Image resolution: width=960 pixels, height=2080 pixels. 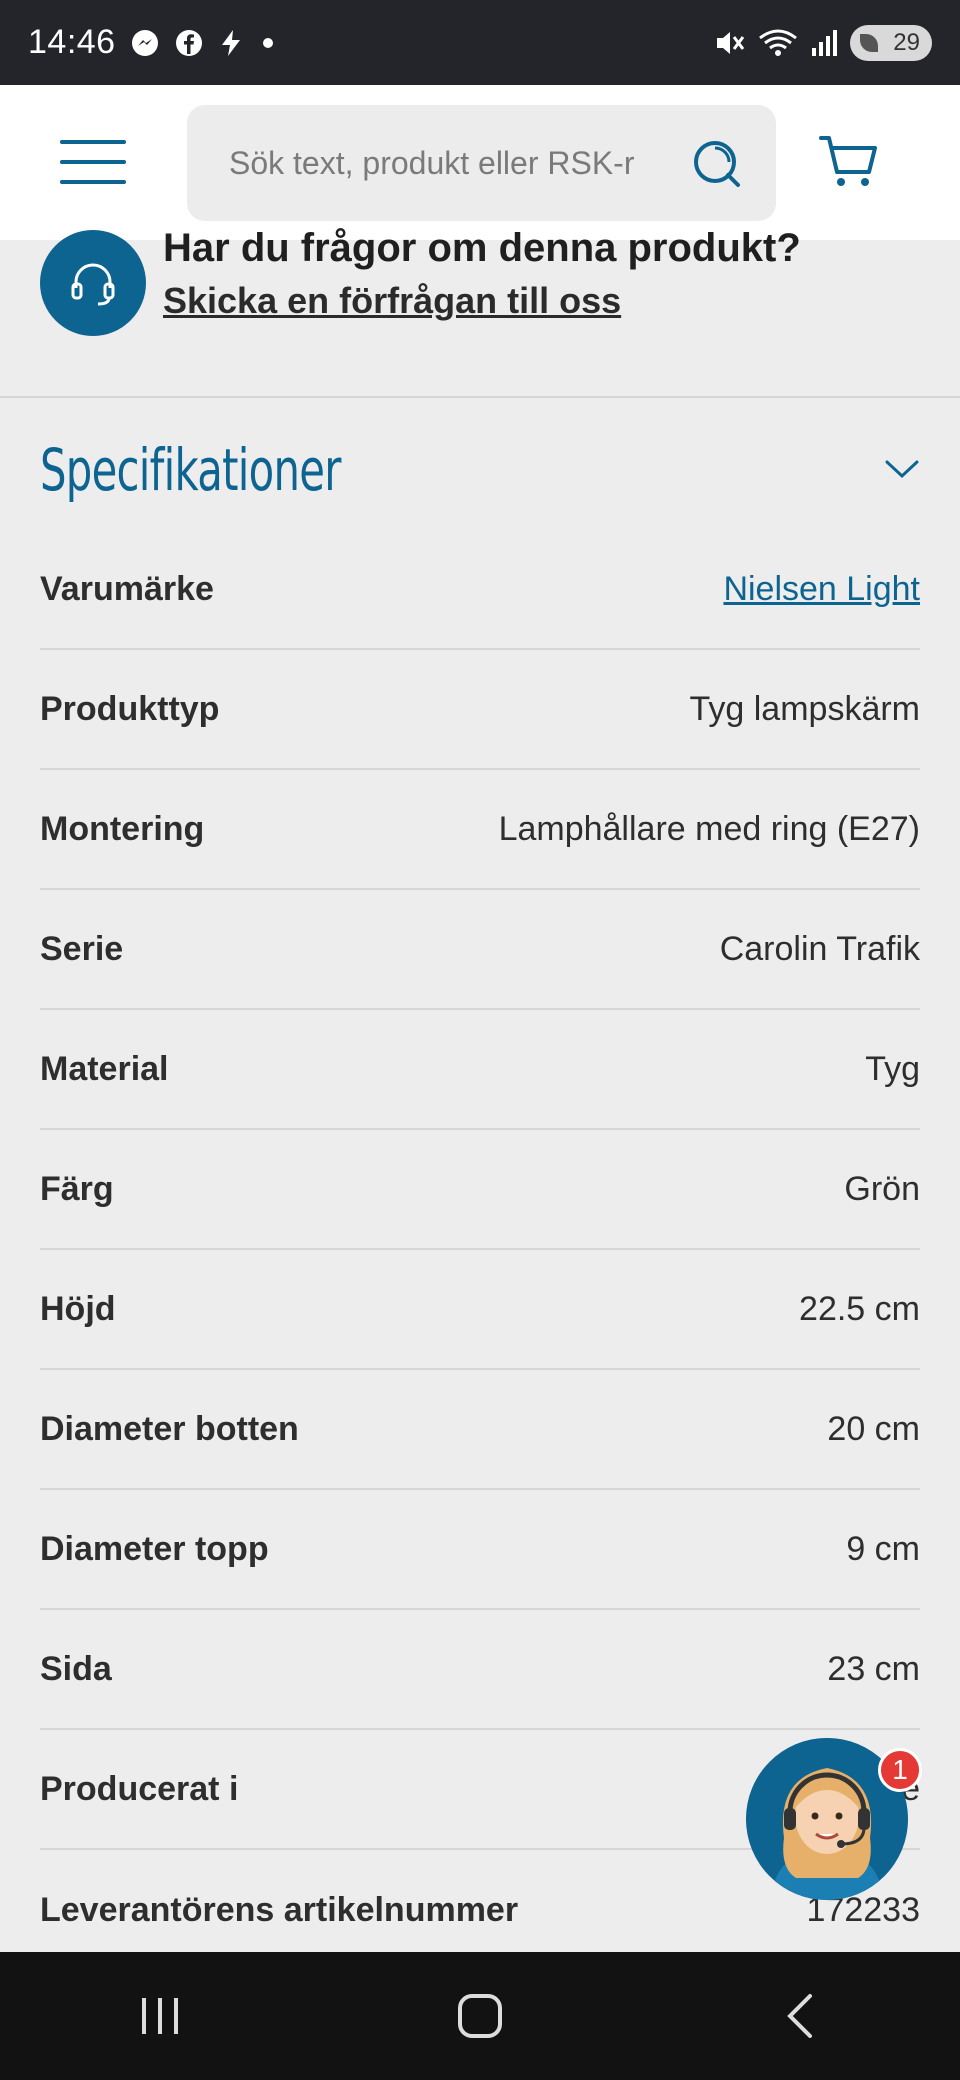 What do you see at coordinates (93, 162) in the screenshot?
I see `menu-button` at bounding box center [93, 162].